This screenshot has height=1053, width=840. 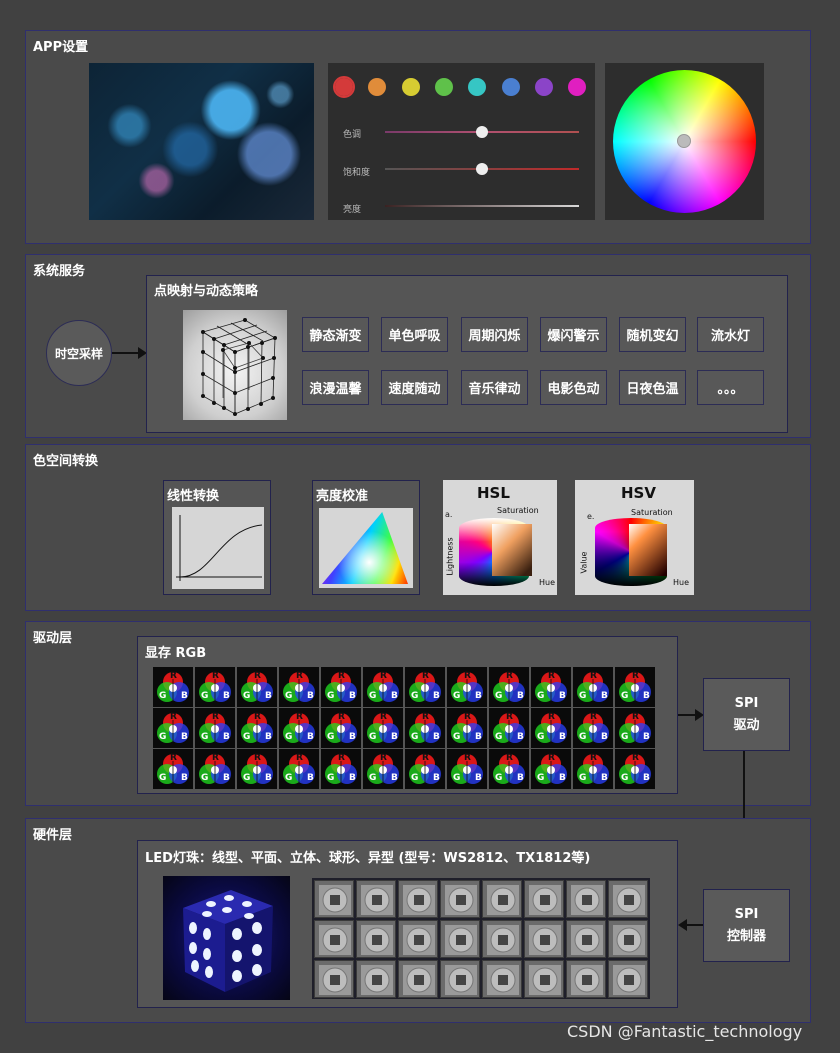 What do you see at coordinates (368, 858) in the screenshot?
I see `led-title: LED灯珠：线型、平面、立体、球形、异型 (型号：WS2812、TX1812等)` at bounding box center [368, 858].